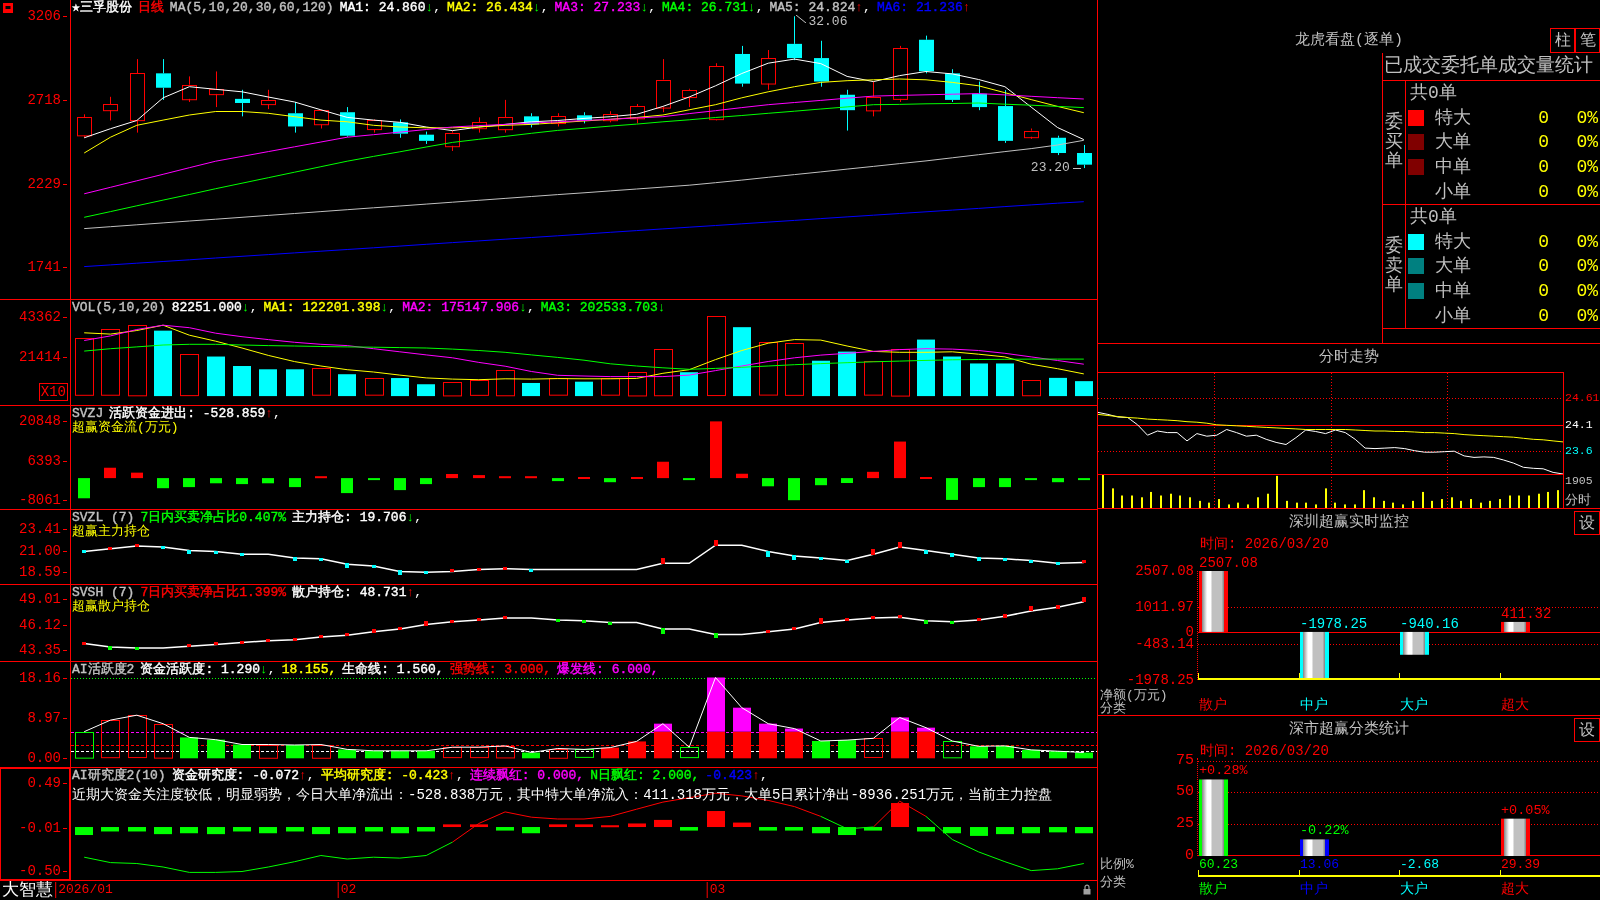 The image size is (1600, 900). What do you see at coordinates (1452, 291) in the screenshot?
I see `row-label: 中单` at bounding box center [1452, 291].